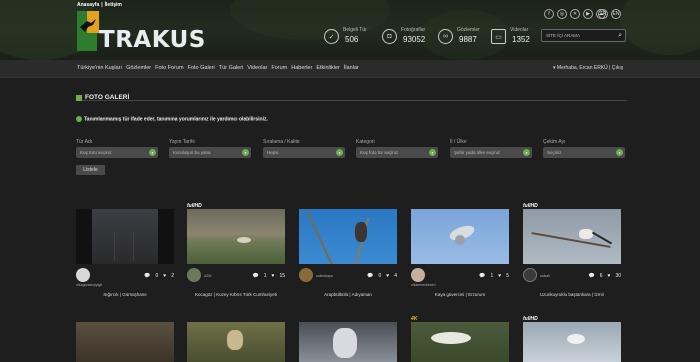 The image size is (700, 362). What do you see at coordinates (257, 68) in the screenshot?
I see `nav-item-videos: Videolar` at bounding box center [257, 68].